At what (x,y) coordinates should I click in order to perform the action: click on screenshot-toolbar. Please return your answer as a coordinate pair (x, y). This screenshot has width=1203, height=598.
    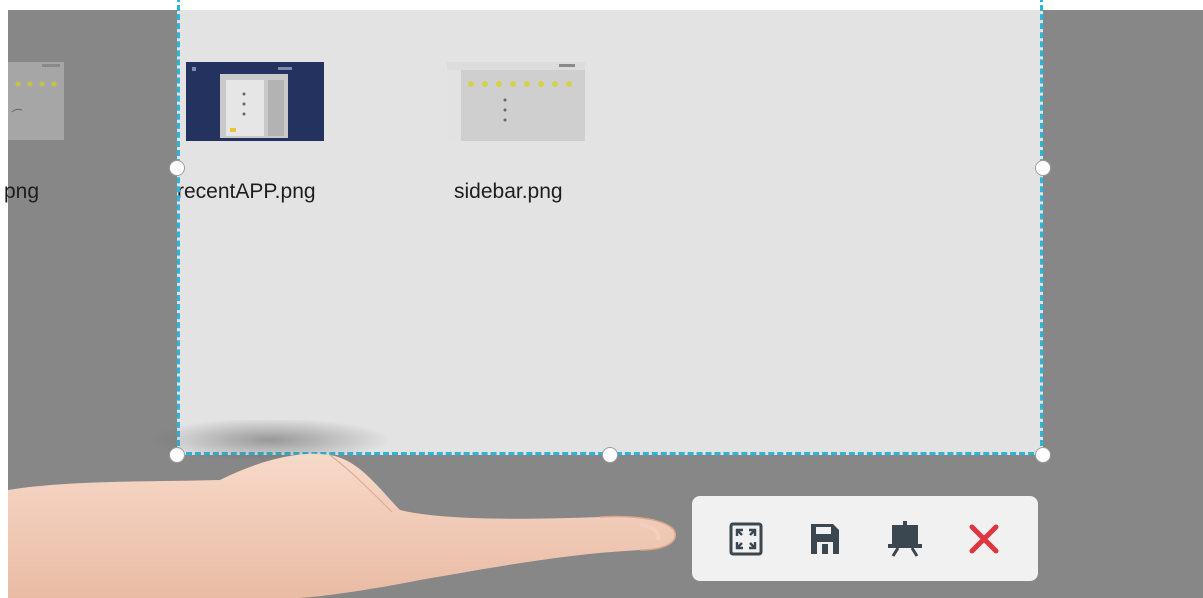
    Looking at the image, I should click on (865, 538).